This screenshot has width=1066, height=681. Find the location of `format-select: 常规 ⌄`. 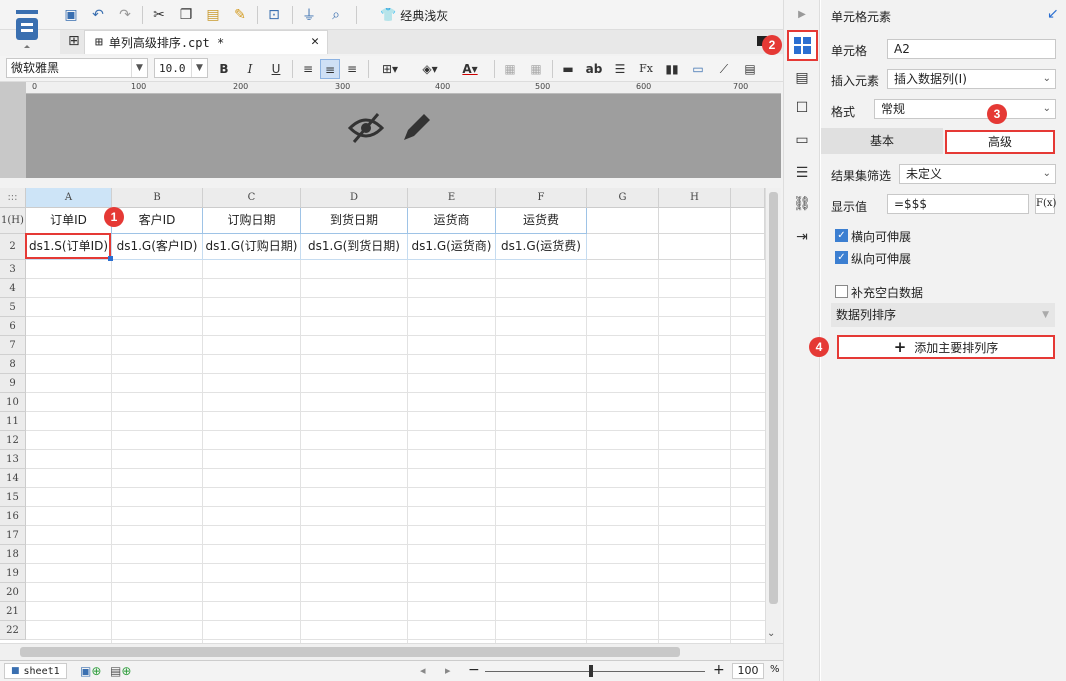

format-select: 常规 ⌄ is located at coordinates (965, 109).